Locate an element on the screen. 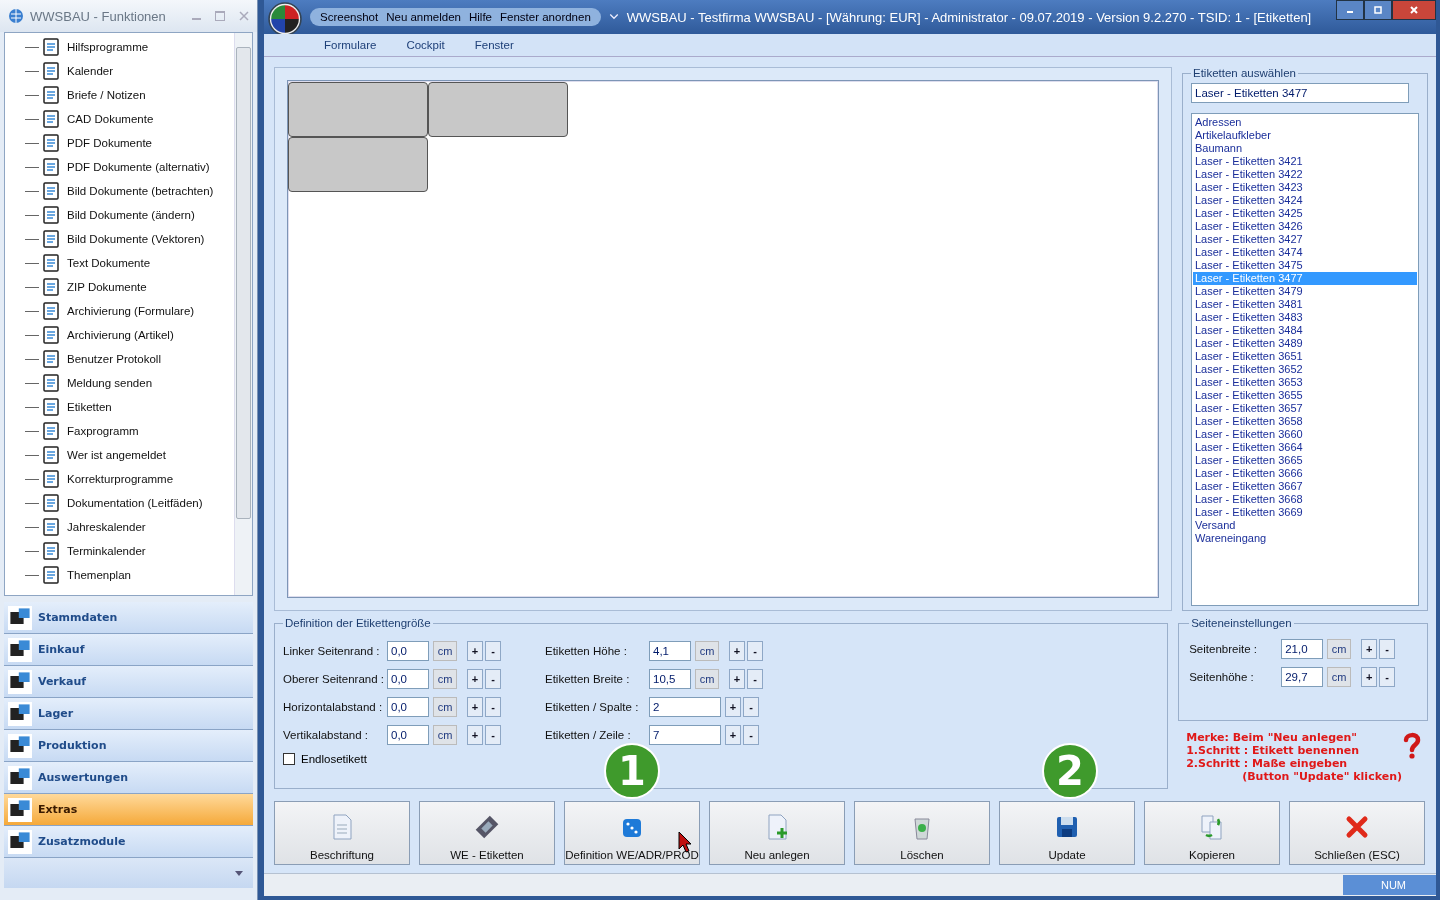  checkbox is located at coordinates (289, 759).